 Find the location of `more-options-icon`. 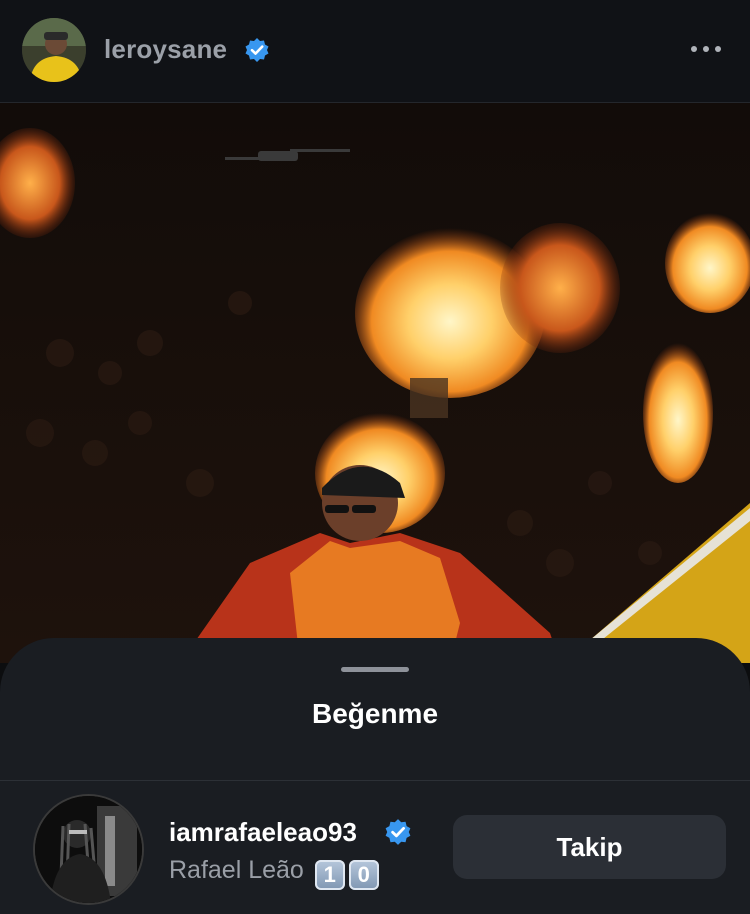

more-options-icon is located at coordinates (706, 49).